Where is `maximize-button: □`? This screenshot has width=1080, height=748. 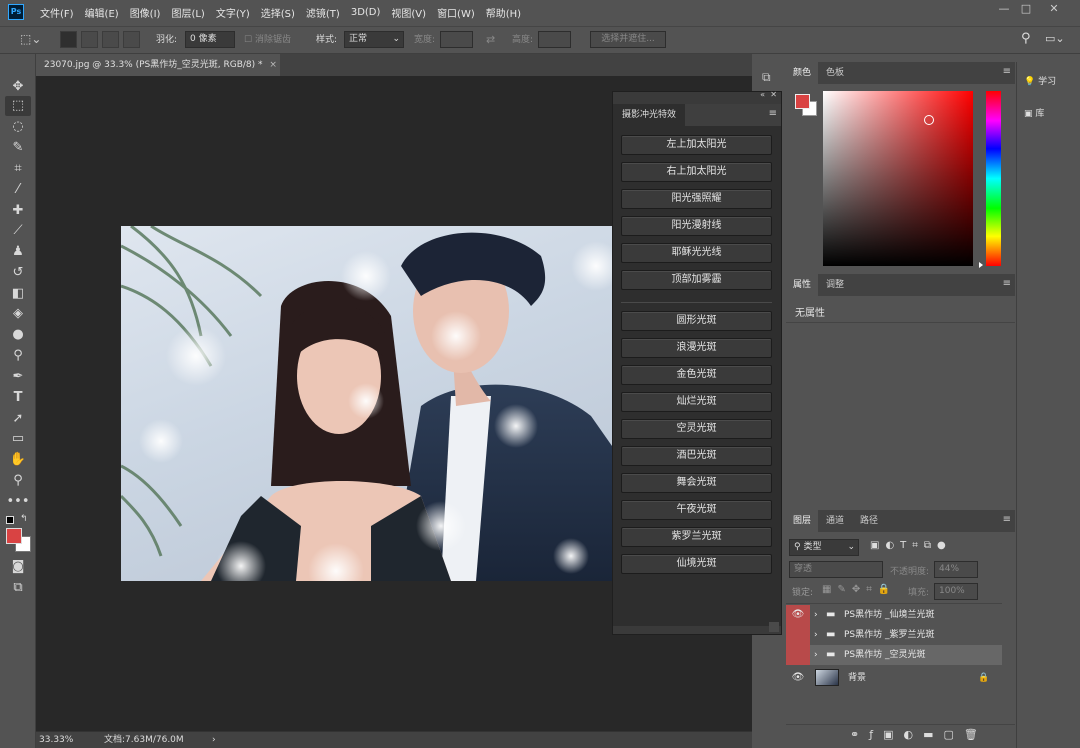
maximize-button: □ is located at coordinates (1026, 9).